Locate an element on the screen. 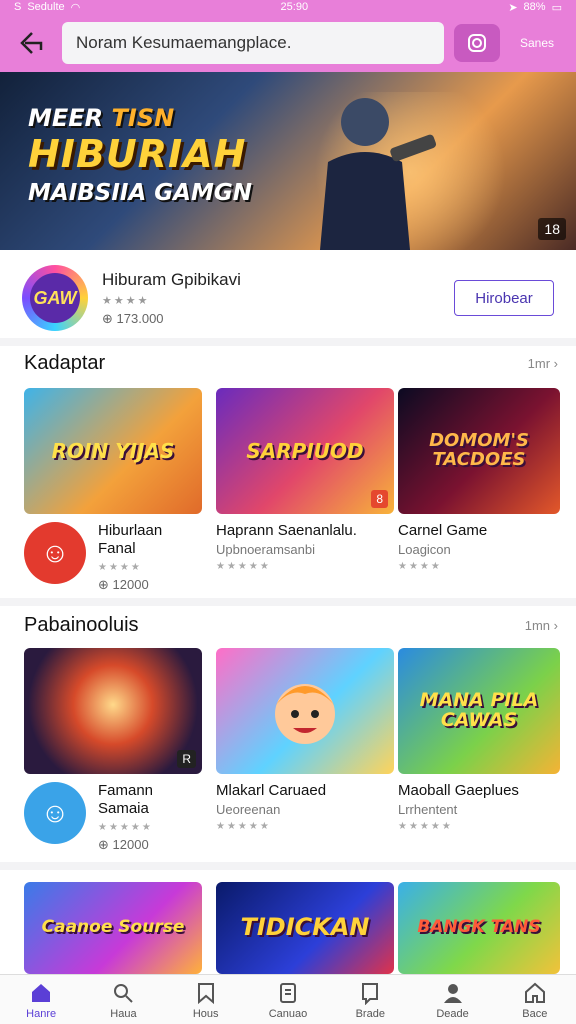  card-meta: ☺ Hiburlaan Fanal ★★★★ ⊕ 12000 is located at coordinates (113, 557).